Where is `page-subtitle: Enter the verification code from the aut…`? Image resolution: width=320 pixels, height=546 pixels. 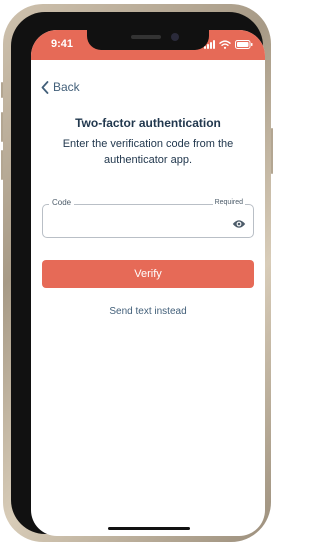
page-subtitle: Enter the verification code from the aut… is located at coordinates (148, 152).